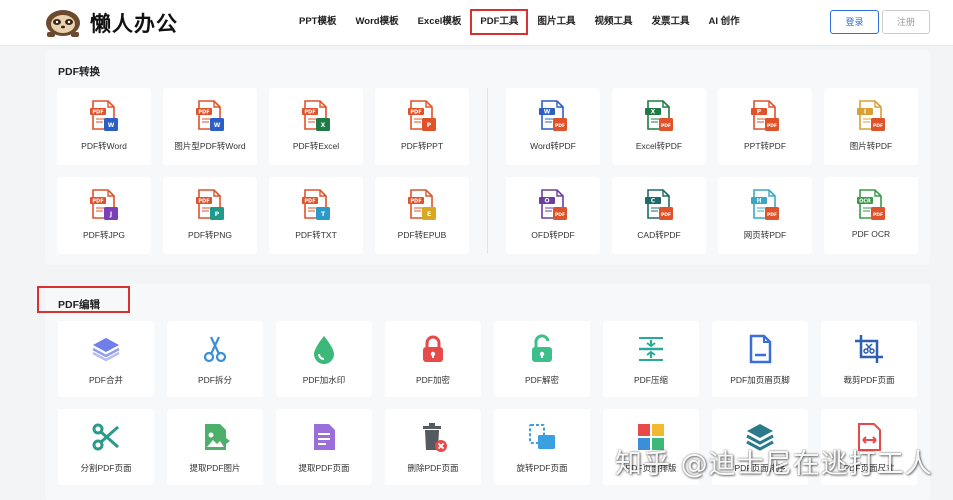 Image resolution: width=953 pixels, height=500 pixels. Describe the element at coordinates (659, 235) in the screenshot. I see `convert-tool-label: CAD转PDF` at that location.